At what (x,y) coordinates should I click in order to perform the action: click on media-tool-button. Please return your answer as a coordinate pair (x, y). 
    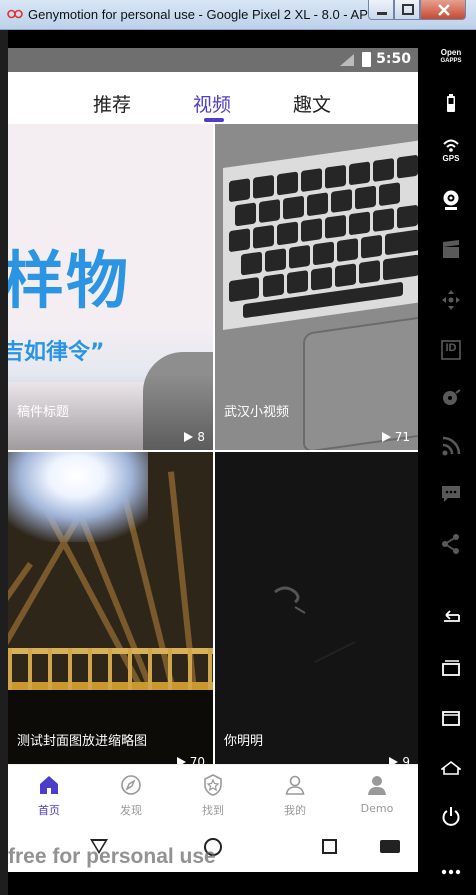
    Looking at the image, I should click on (451, 250).